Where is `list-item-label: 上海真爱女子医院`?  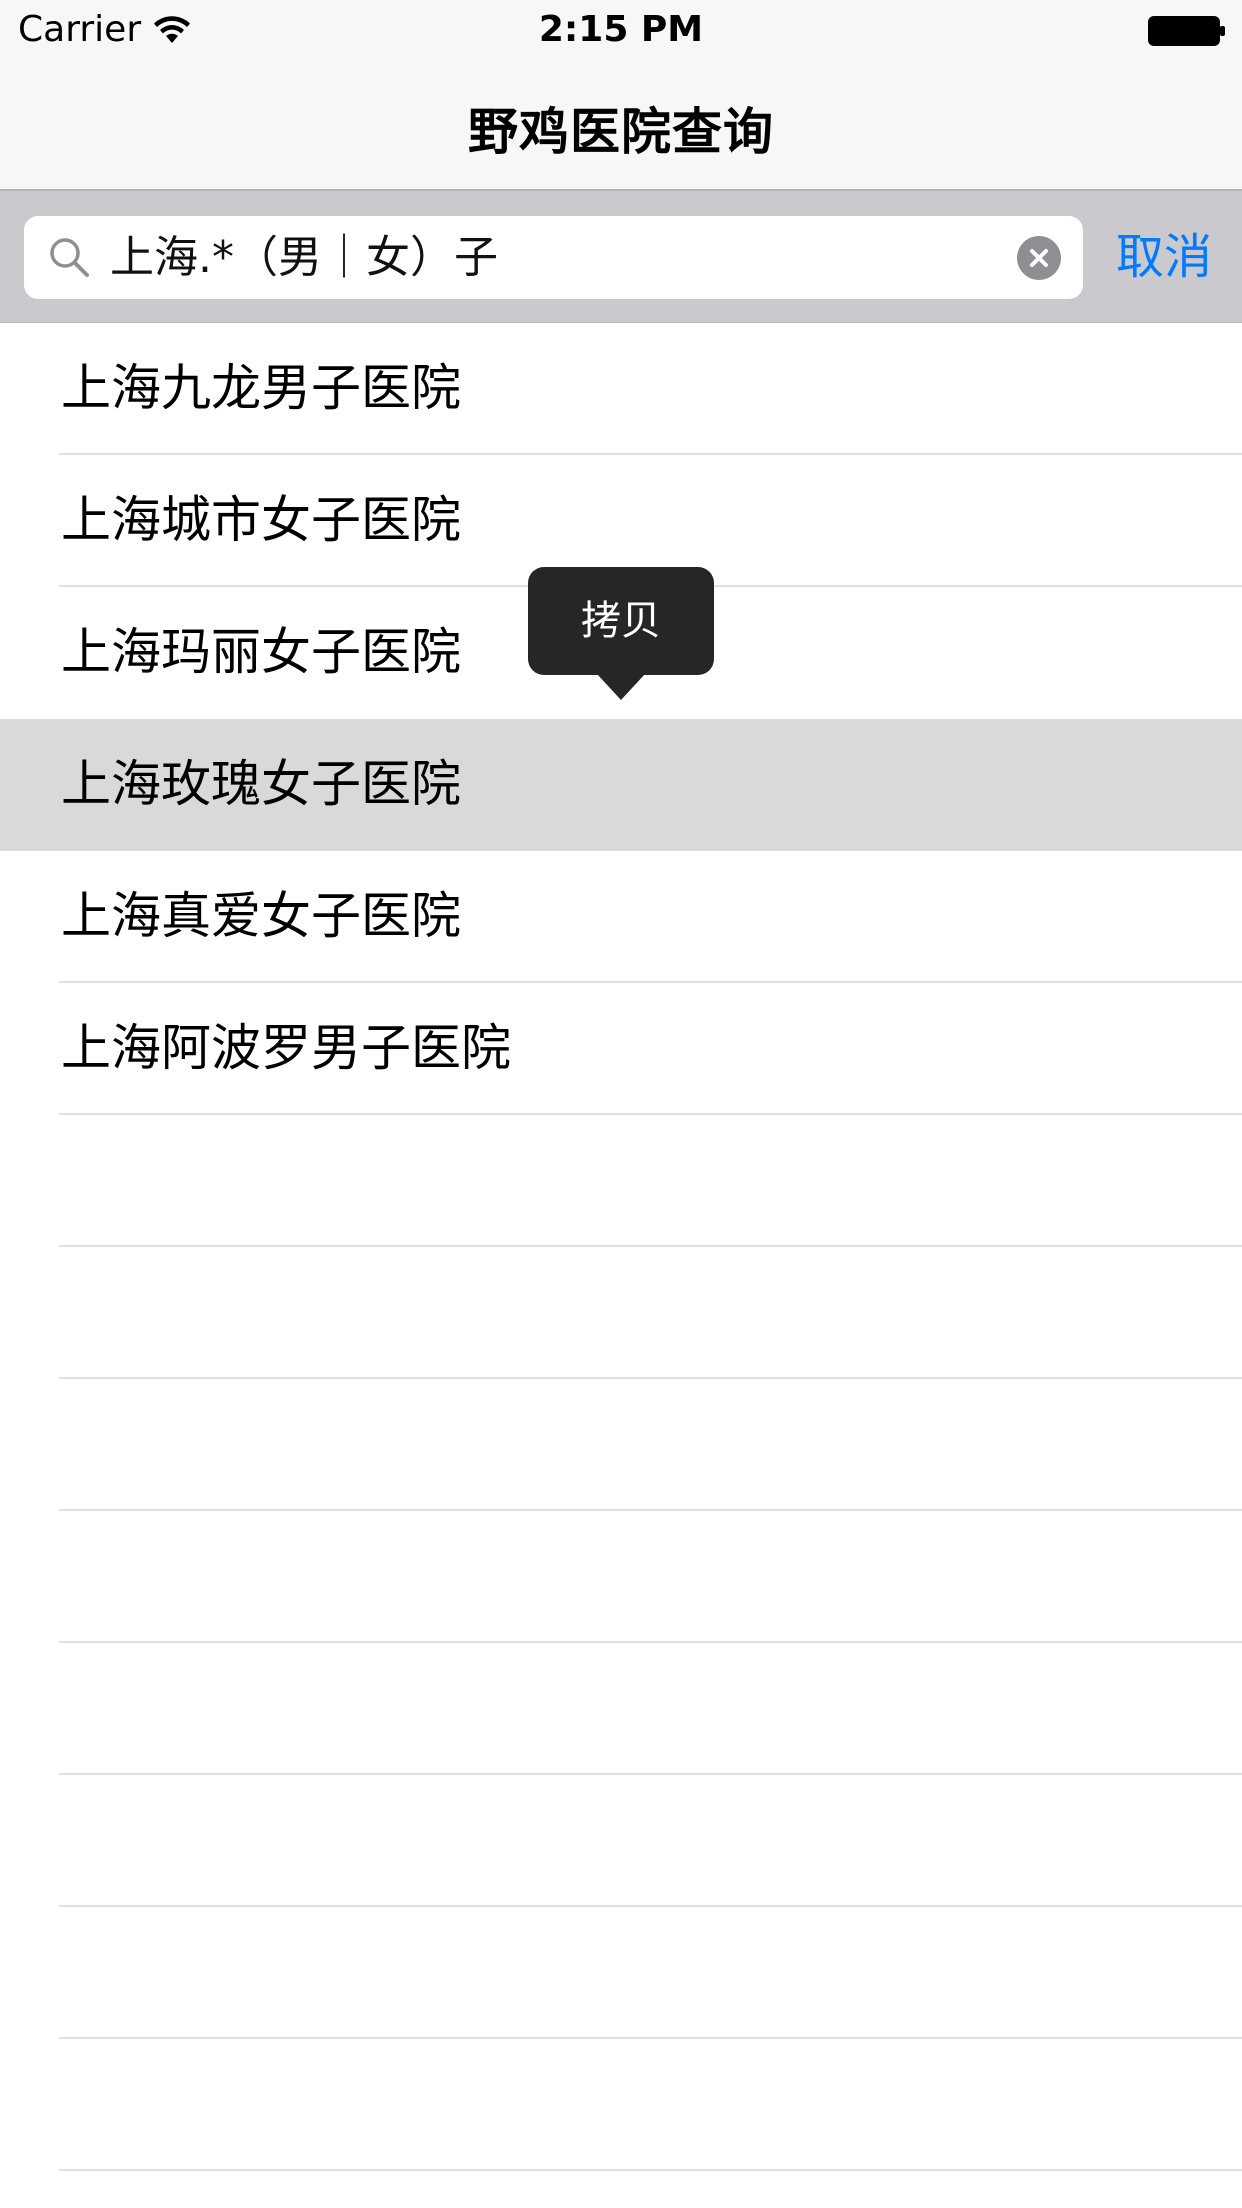 list-item-label: 上海真爱女子医院 is located at coordinates (261, 916).